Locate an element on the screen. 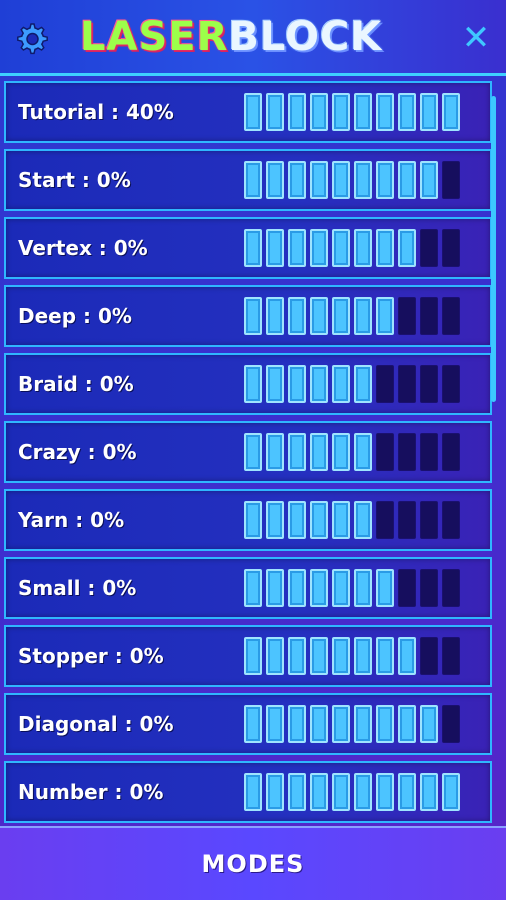  level-row: Vertex : 0% is located at coordinates (248, 248).